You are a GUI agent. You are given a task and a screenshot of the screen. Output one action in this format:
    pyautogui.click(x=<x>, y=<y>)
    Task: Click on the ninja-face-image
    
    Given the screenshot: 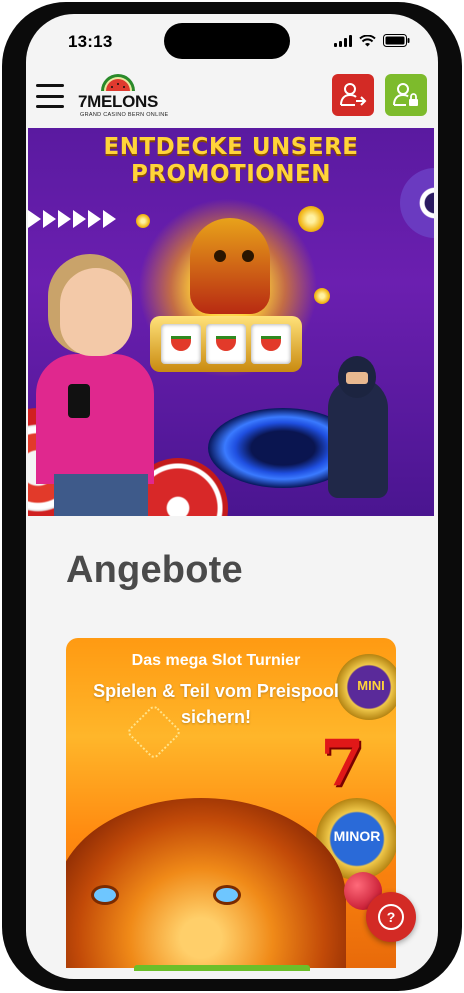 What is the action you would take?
    pyautogui.click(x=357, y=378)
    